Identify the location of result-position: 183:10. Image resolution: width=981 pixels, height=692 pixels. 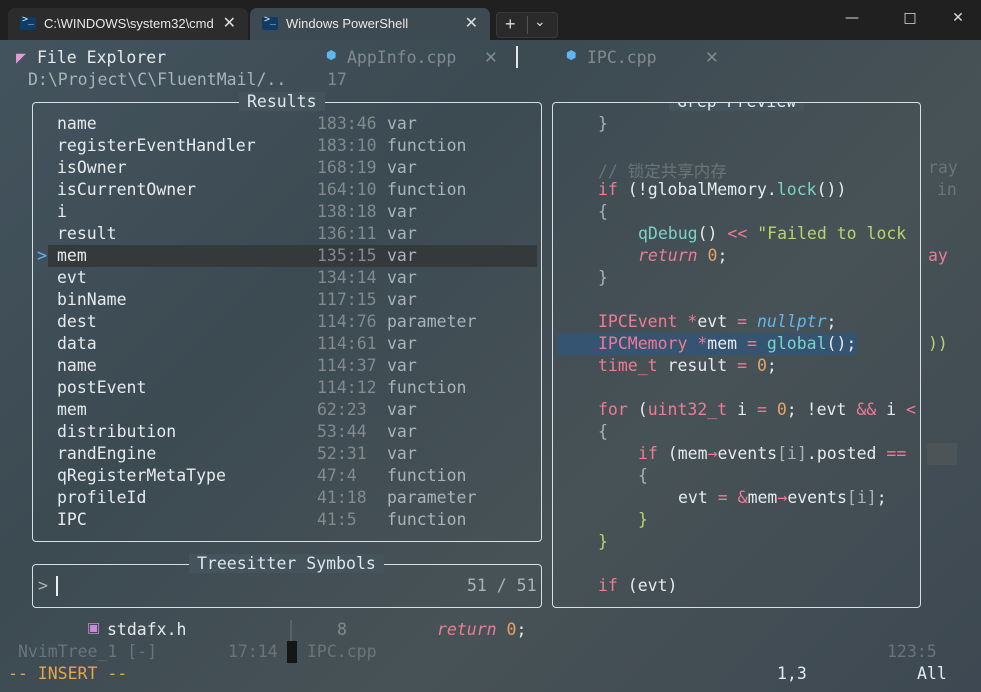
(347, 145).